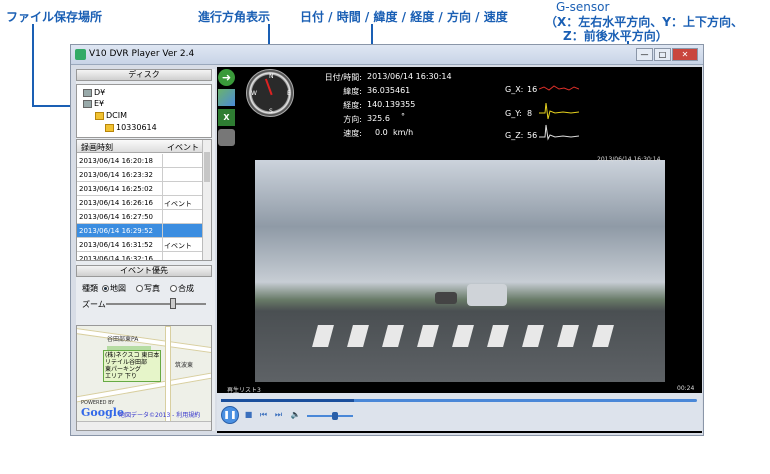  What do you see at coordinates (409, 76) in the screenshot?
I see `datetime-value: 2013/06/14 16:30:14` at bounding box center [409, 76].